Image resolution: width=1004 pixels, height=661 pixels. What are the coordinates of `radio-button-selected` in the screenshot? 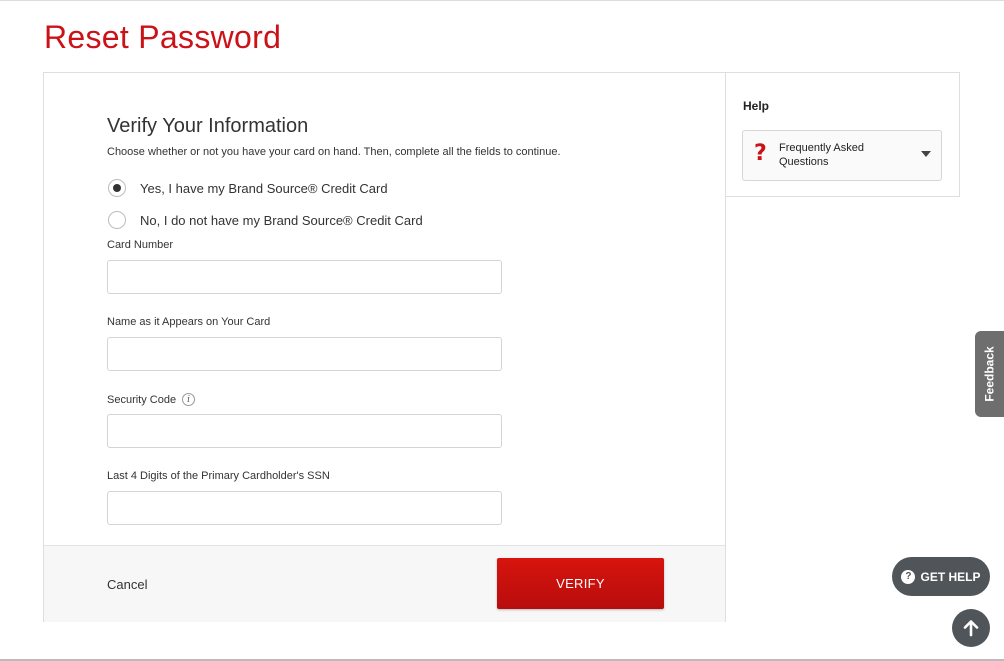 It's located at (117, 188).